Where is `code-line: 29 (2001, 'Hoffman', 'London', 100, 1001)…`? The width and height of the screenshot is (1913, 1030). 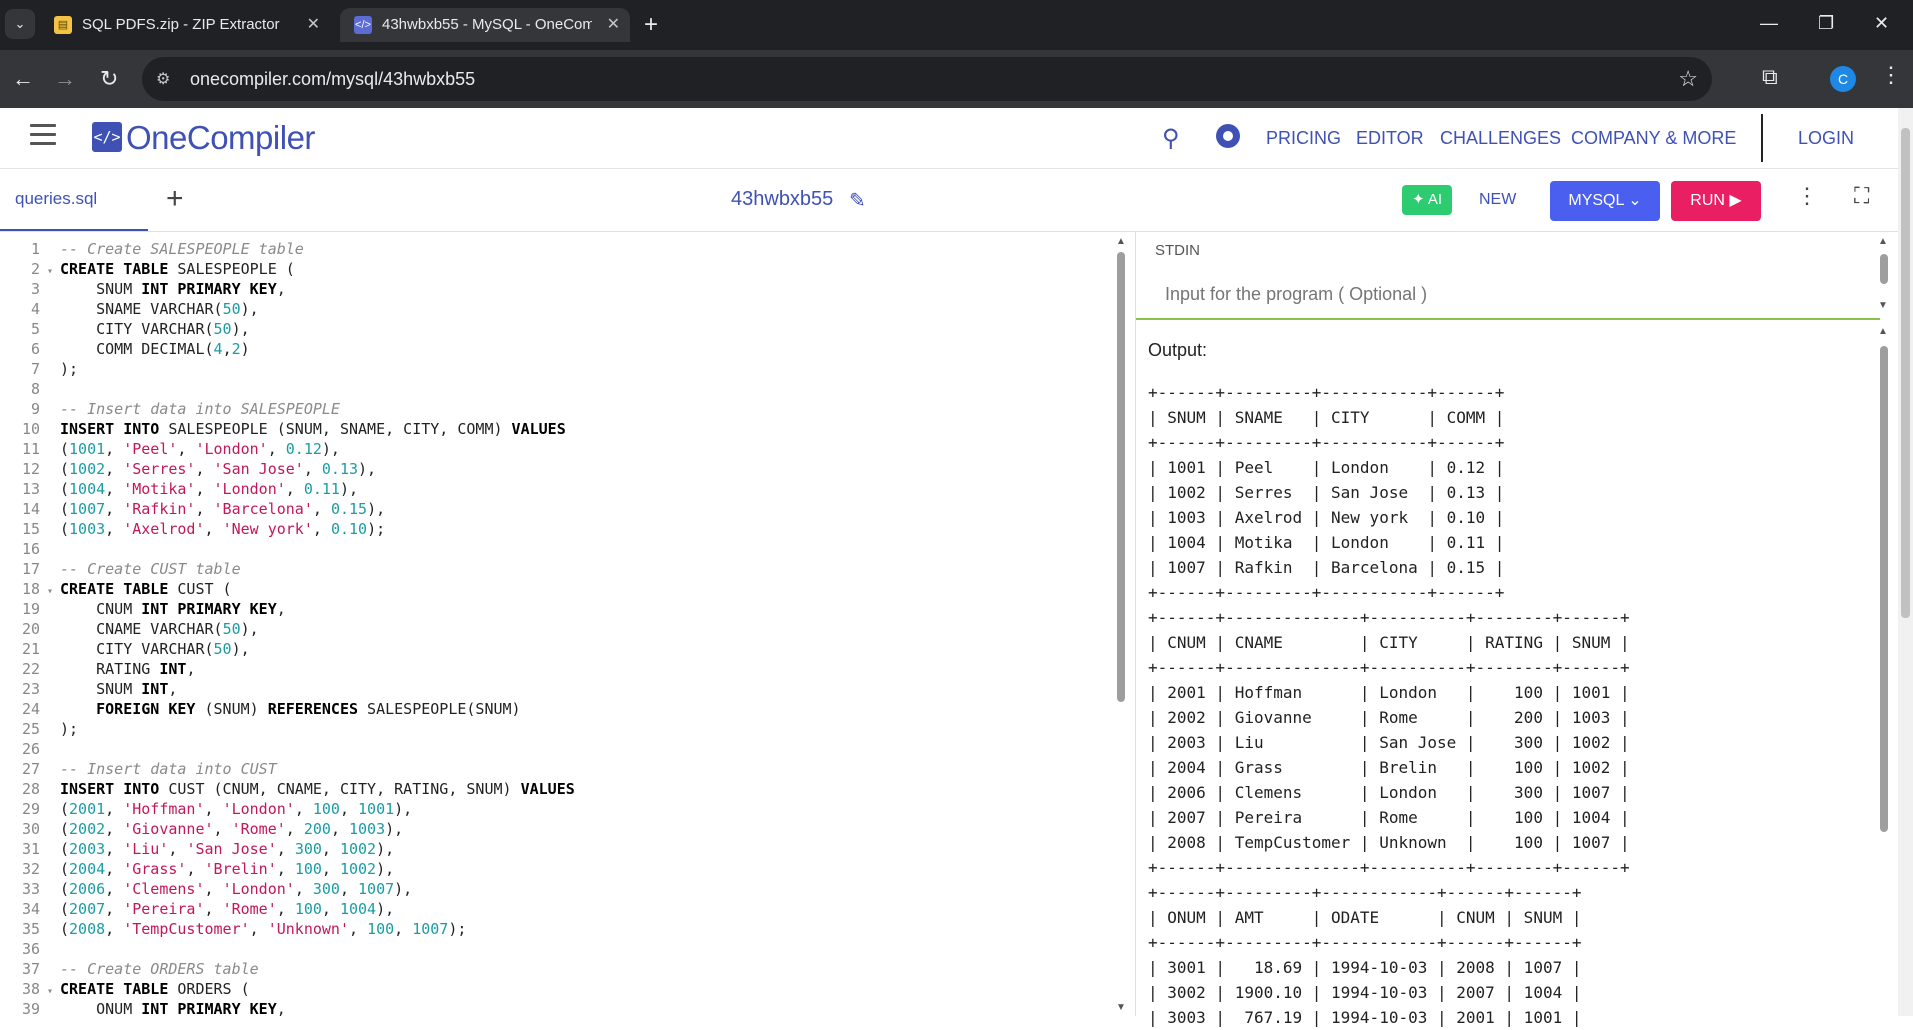 code-line: 29 (2001, 'Hoffman', 'London', 100, 1001)… is located at coordinates (550, 809).